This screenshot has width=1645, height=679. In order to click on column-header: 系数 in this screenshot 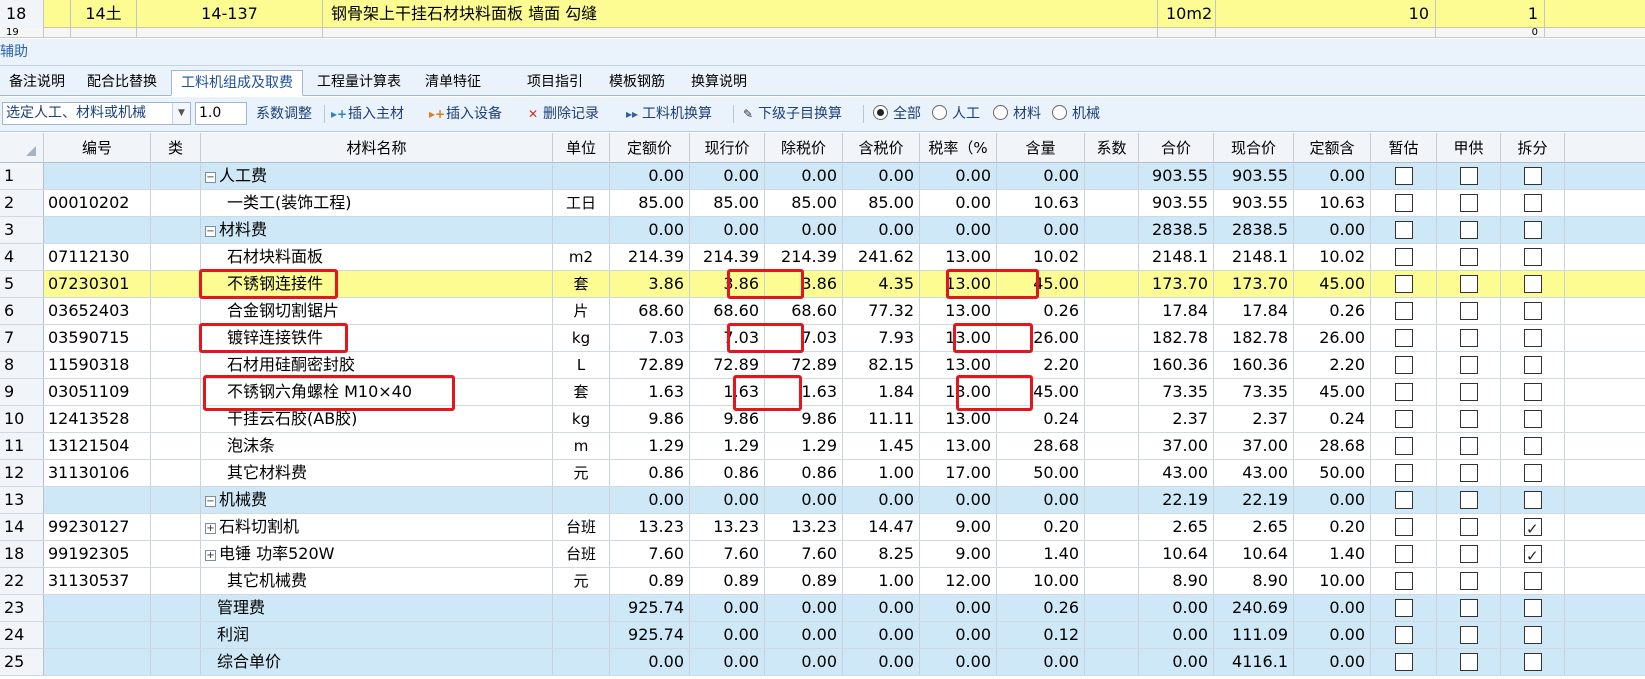, I will do `click(1112, 148)`.